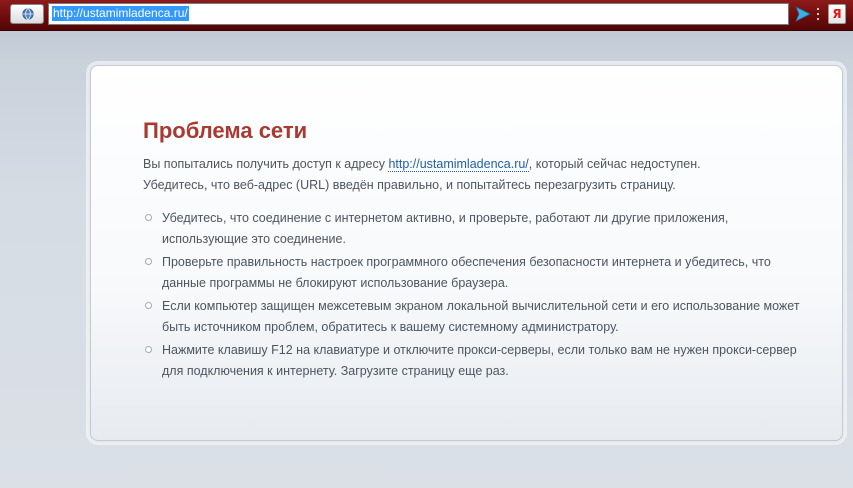 Image resolution: width=853 pixels, height=488 pixels. I want to click on address-bar: http://ustamimladenca.ru/, so click(418, 14).